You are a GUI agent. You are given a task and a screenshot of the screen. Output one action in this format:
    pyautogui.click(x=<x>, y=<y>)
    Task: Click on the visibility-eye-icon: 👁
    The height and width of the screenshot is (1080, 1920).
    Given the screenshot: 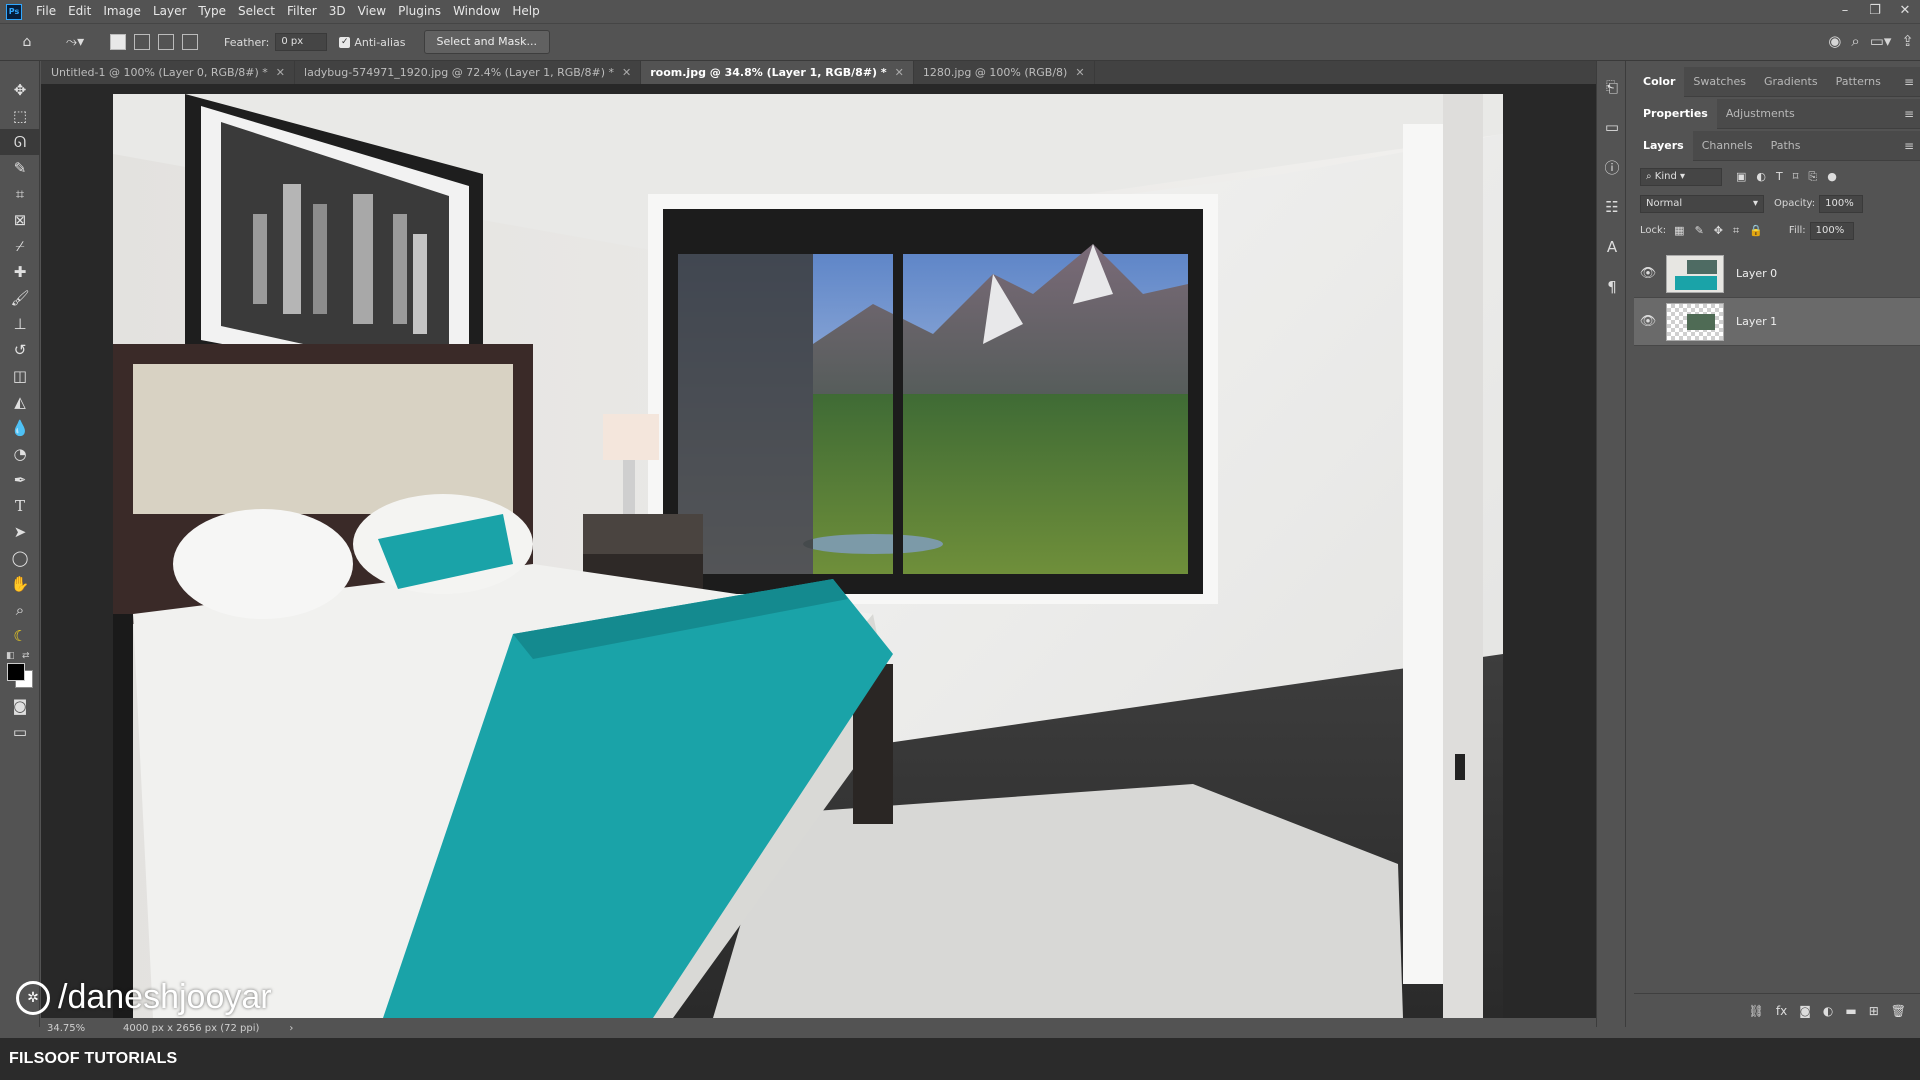 What is the action you would take?
    pyautogui.click(x=1648, y=273)
    